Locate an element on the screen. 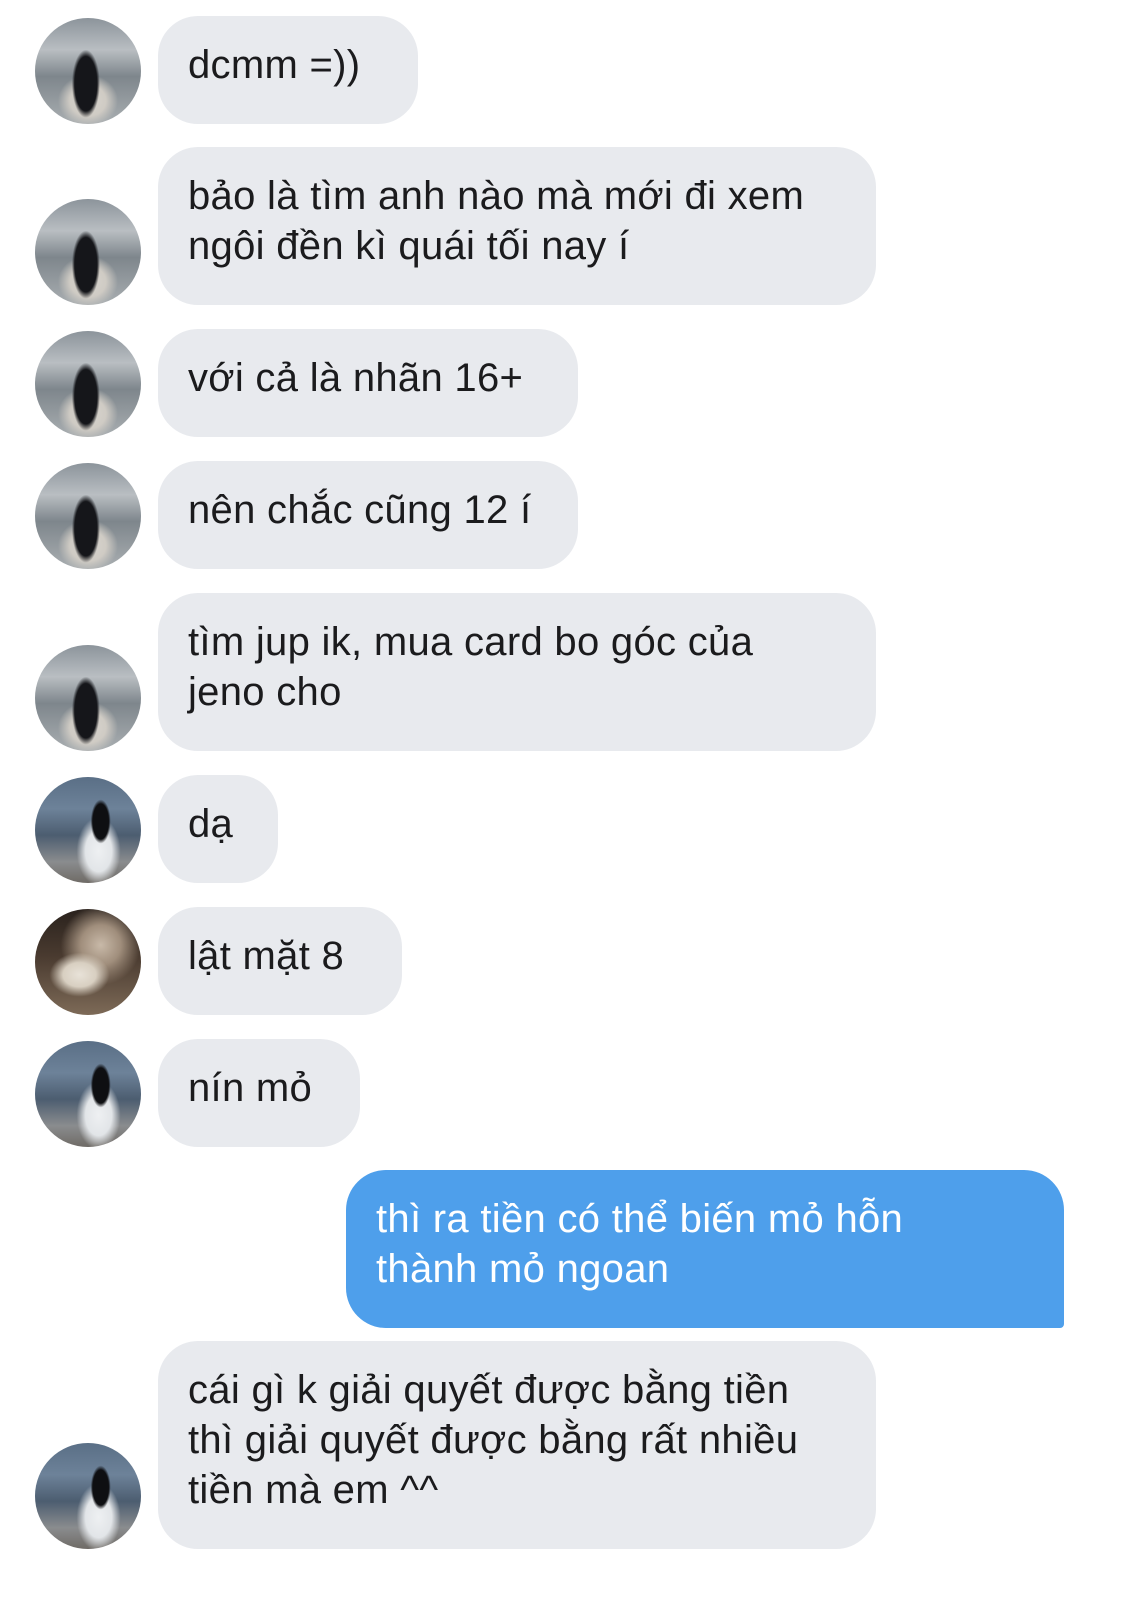 The height and width of the screenshot is (1605, 1125). message-row: dcmm =)) is located at coordinates (562, 70).